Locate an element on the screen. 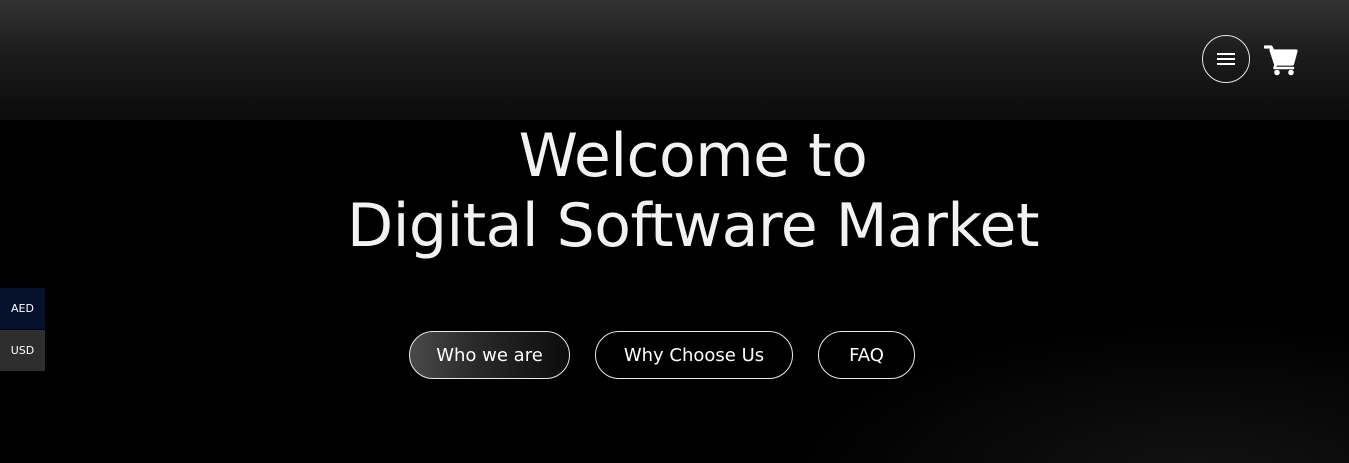  cart-button is located at coordinates (1280, 60).